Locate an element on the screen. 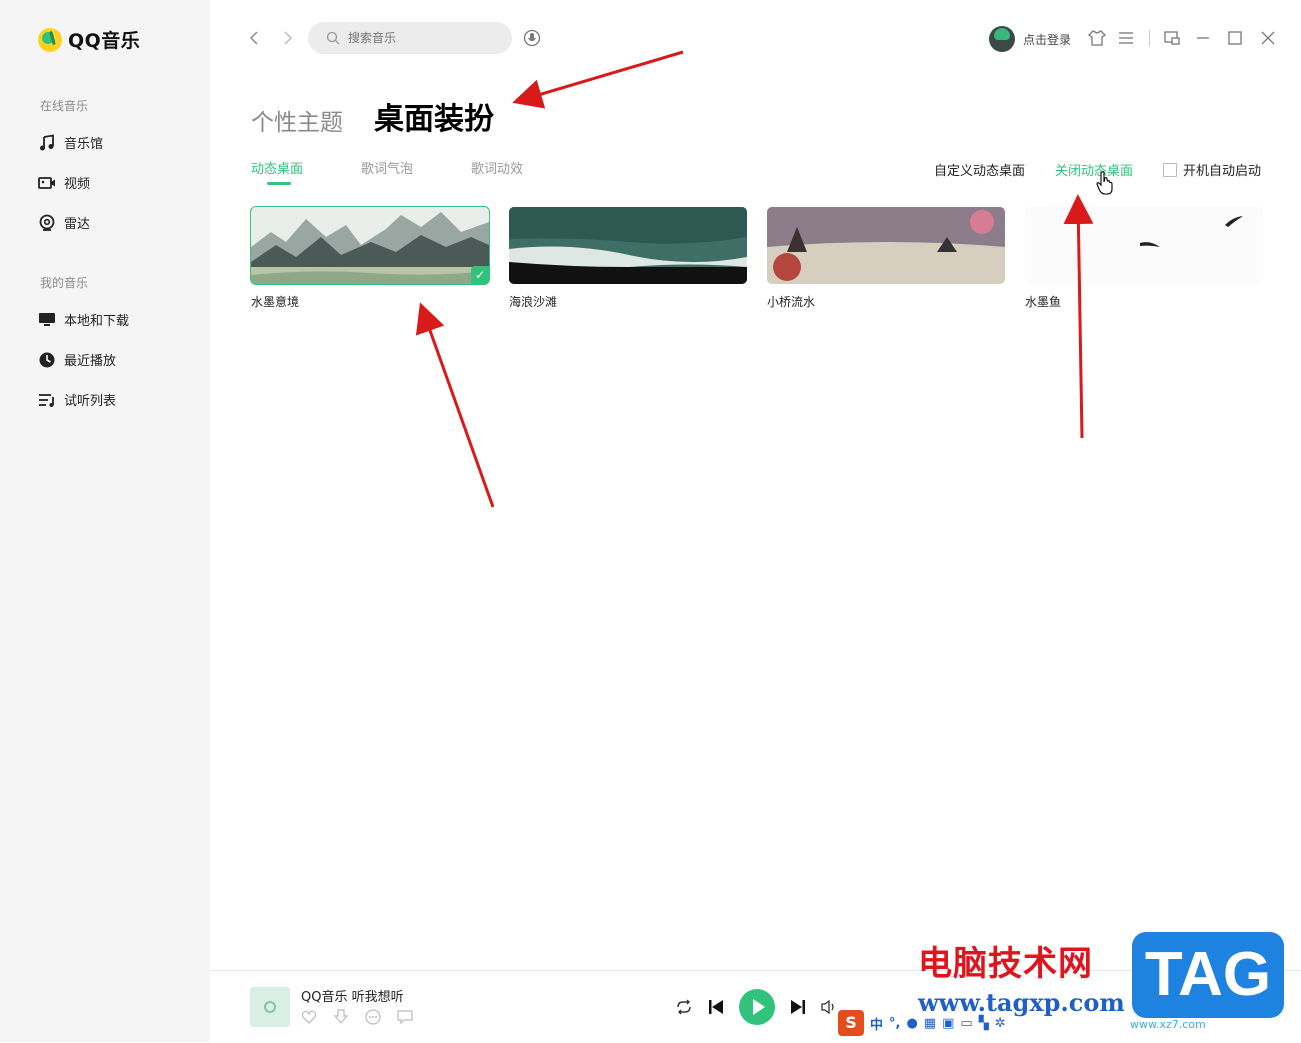 The height and width of the screenshot is (1043, 1301). sogou-ime-icon: S is located at coordinates (851, 1023).